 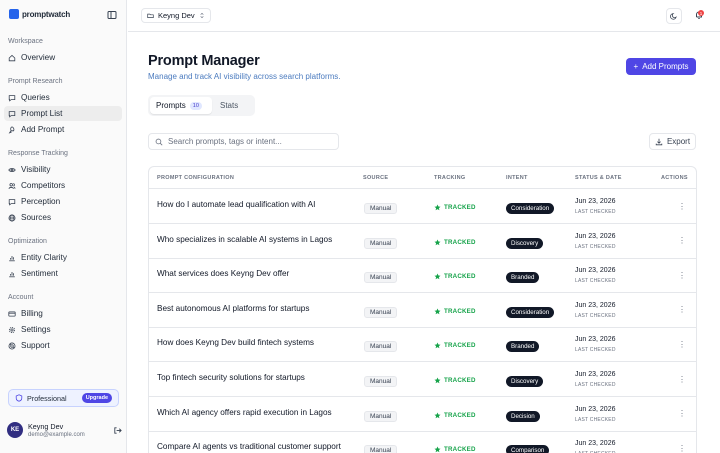 I want to click on sidebar-toggle-icon, so click(x=112, y=15).